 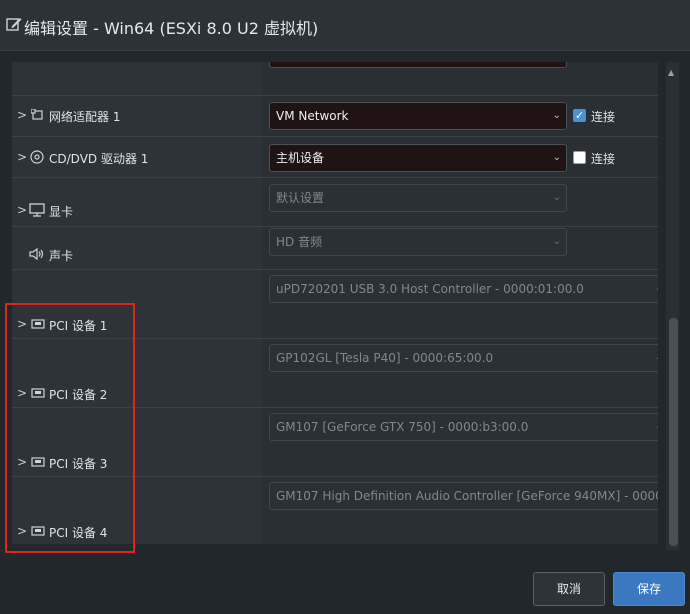 I want to click on video-card-row: > 显卡 默认设置 ⌄, so click(x=335, y=202).